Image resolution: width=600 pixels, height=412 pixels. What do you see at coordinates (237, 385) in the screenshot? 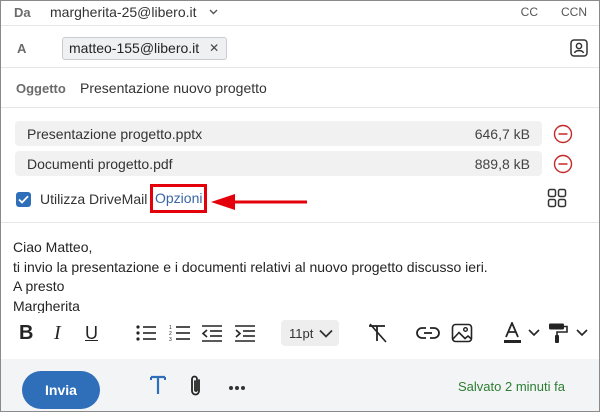
I see `more-icon` at bounding box center [237, 385].